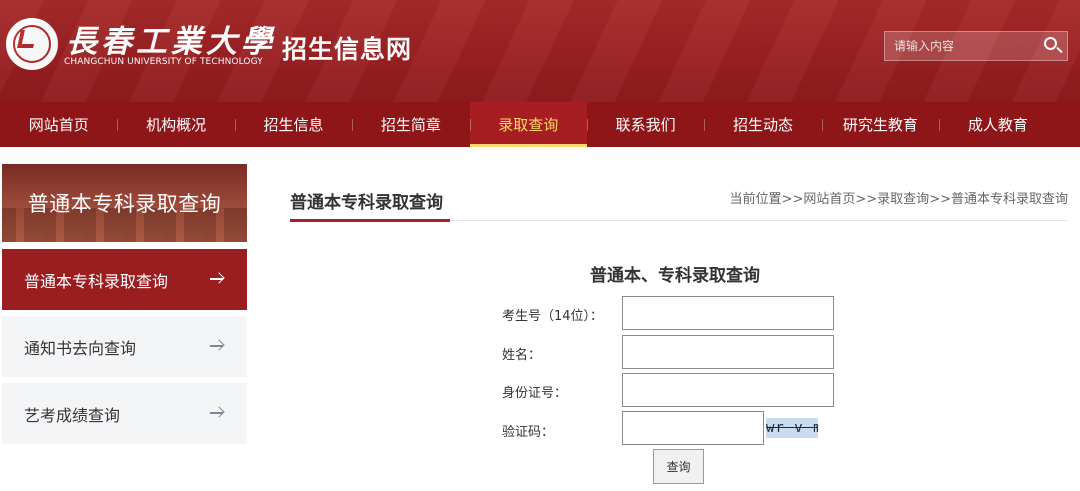 Image resolution: width=1080 pixels, height=491 pixels. What do you see at coordinates (679, 203) in the screenshot?
I see `content-header: 普通本专科录取查询 当前位置>>网站首页>>录取查询>>普通本专科录取查询` at bounding box center [679, 203].